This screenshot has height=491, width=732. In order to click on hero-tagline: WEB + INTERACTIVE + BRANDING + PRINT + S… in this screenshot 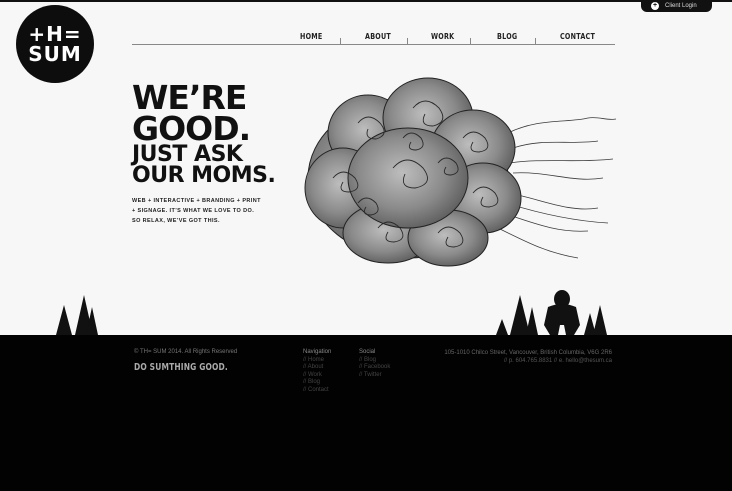, I will do `click(196, 211)`.